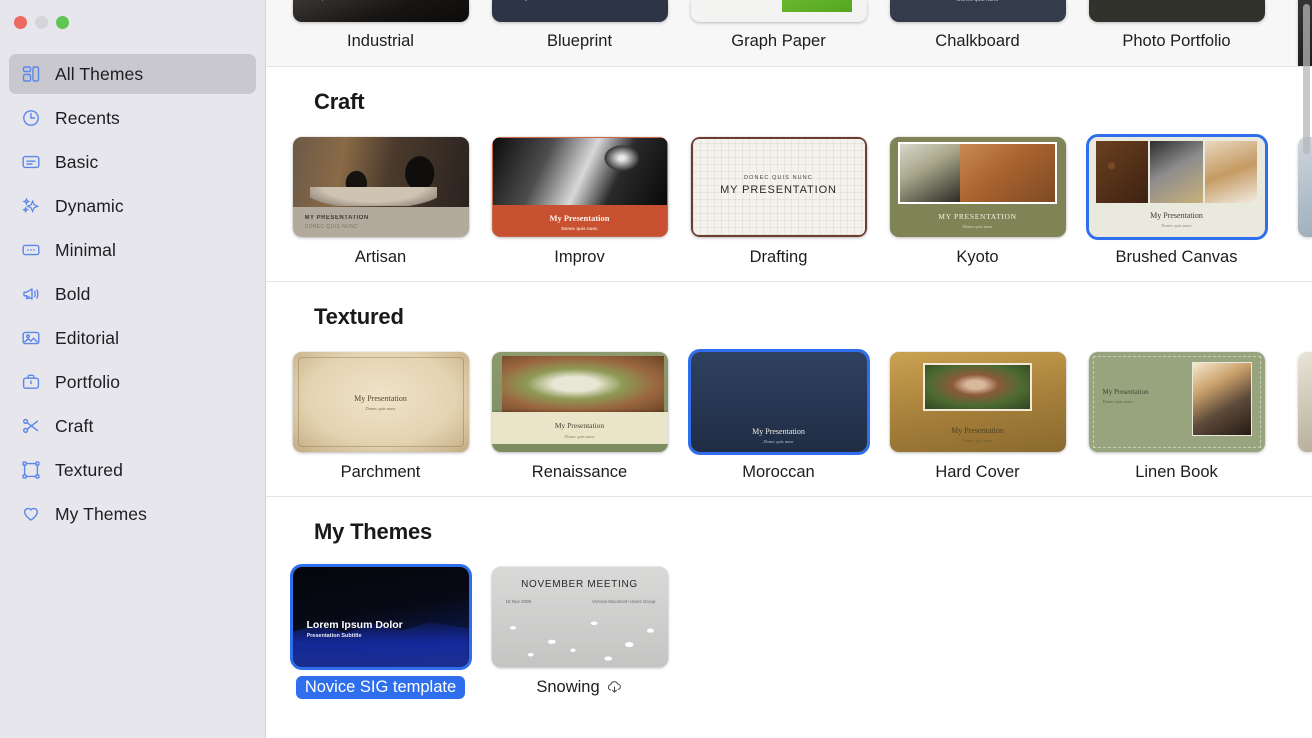 The height and width of the screenshot is (738, 1312). I want to click on clock-icon, so click(31, 118).